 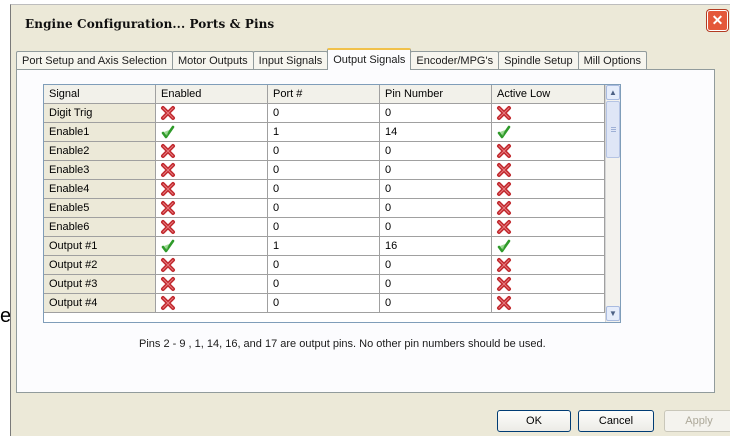 I want to click on cell-signal: Enable2, so click(x=100, y=151).